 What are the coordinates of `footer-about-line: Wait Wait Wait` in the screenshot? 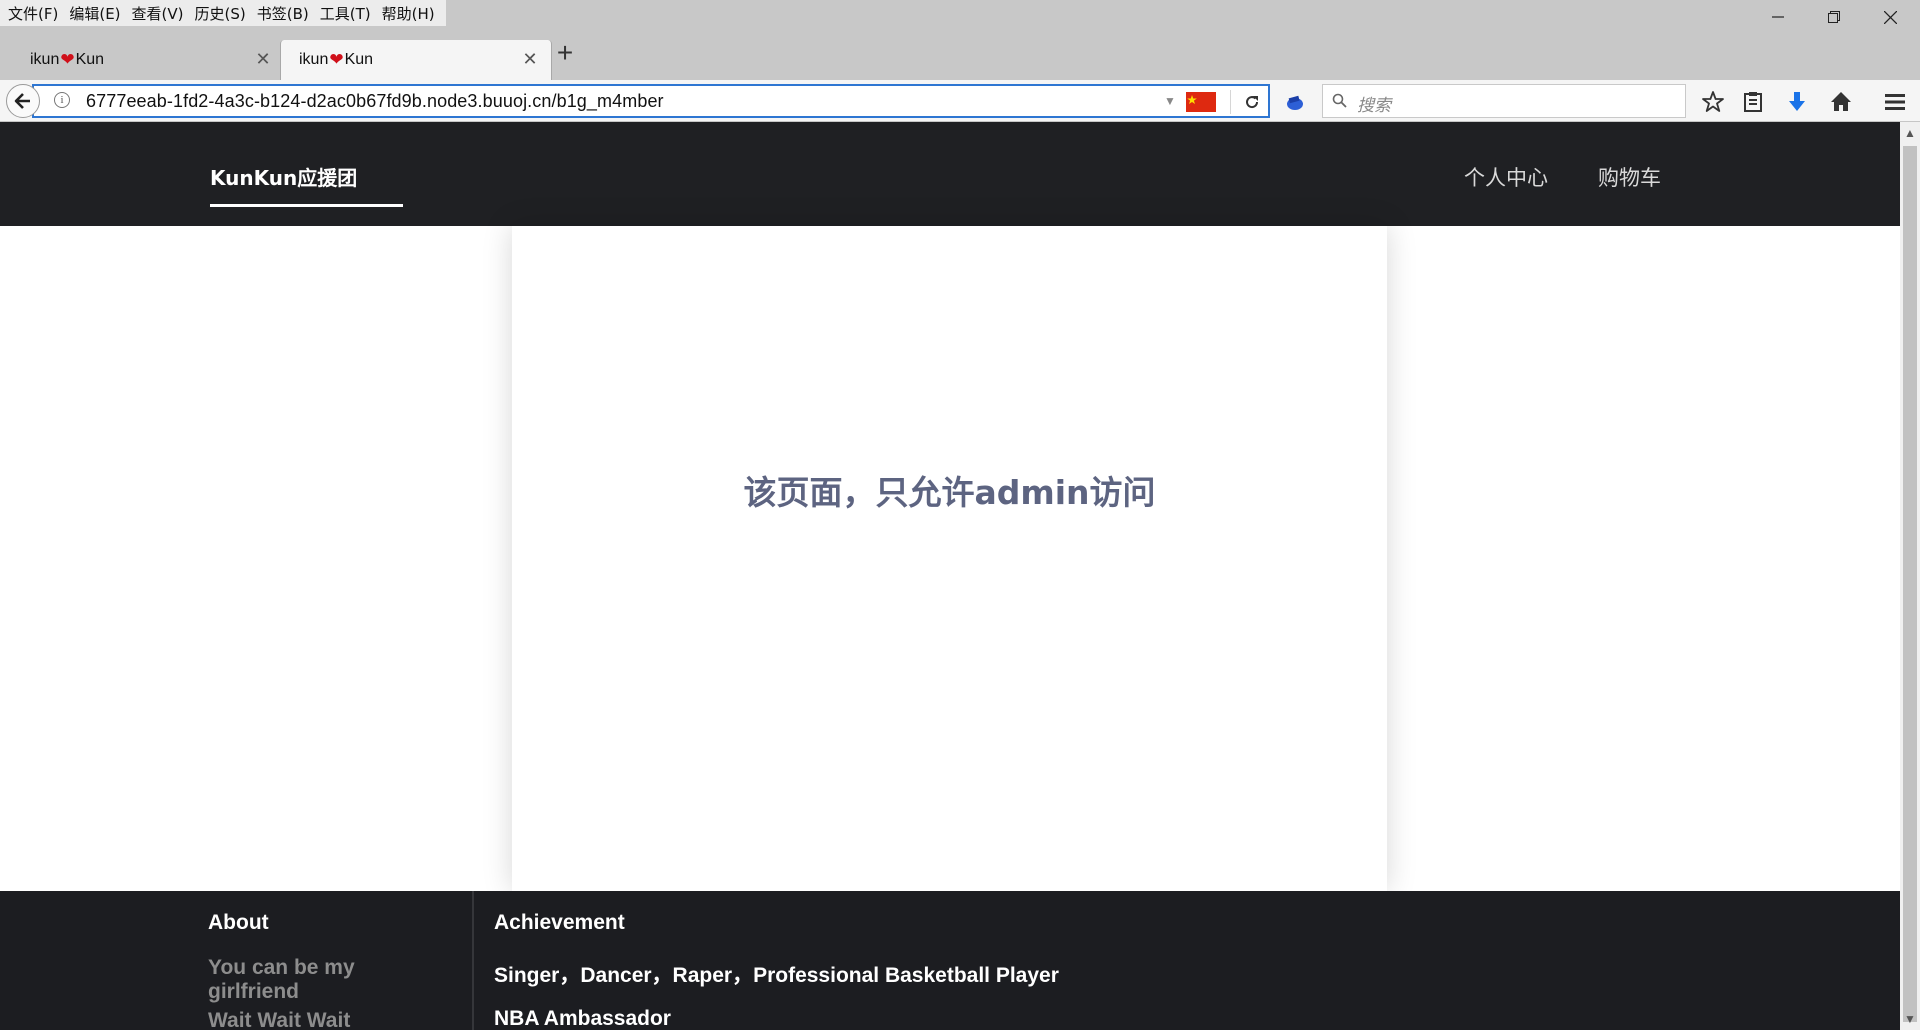 It's located at (279, 1020).